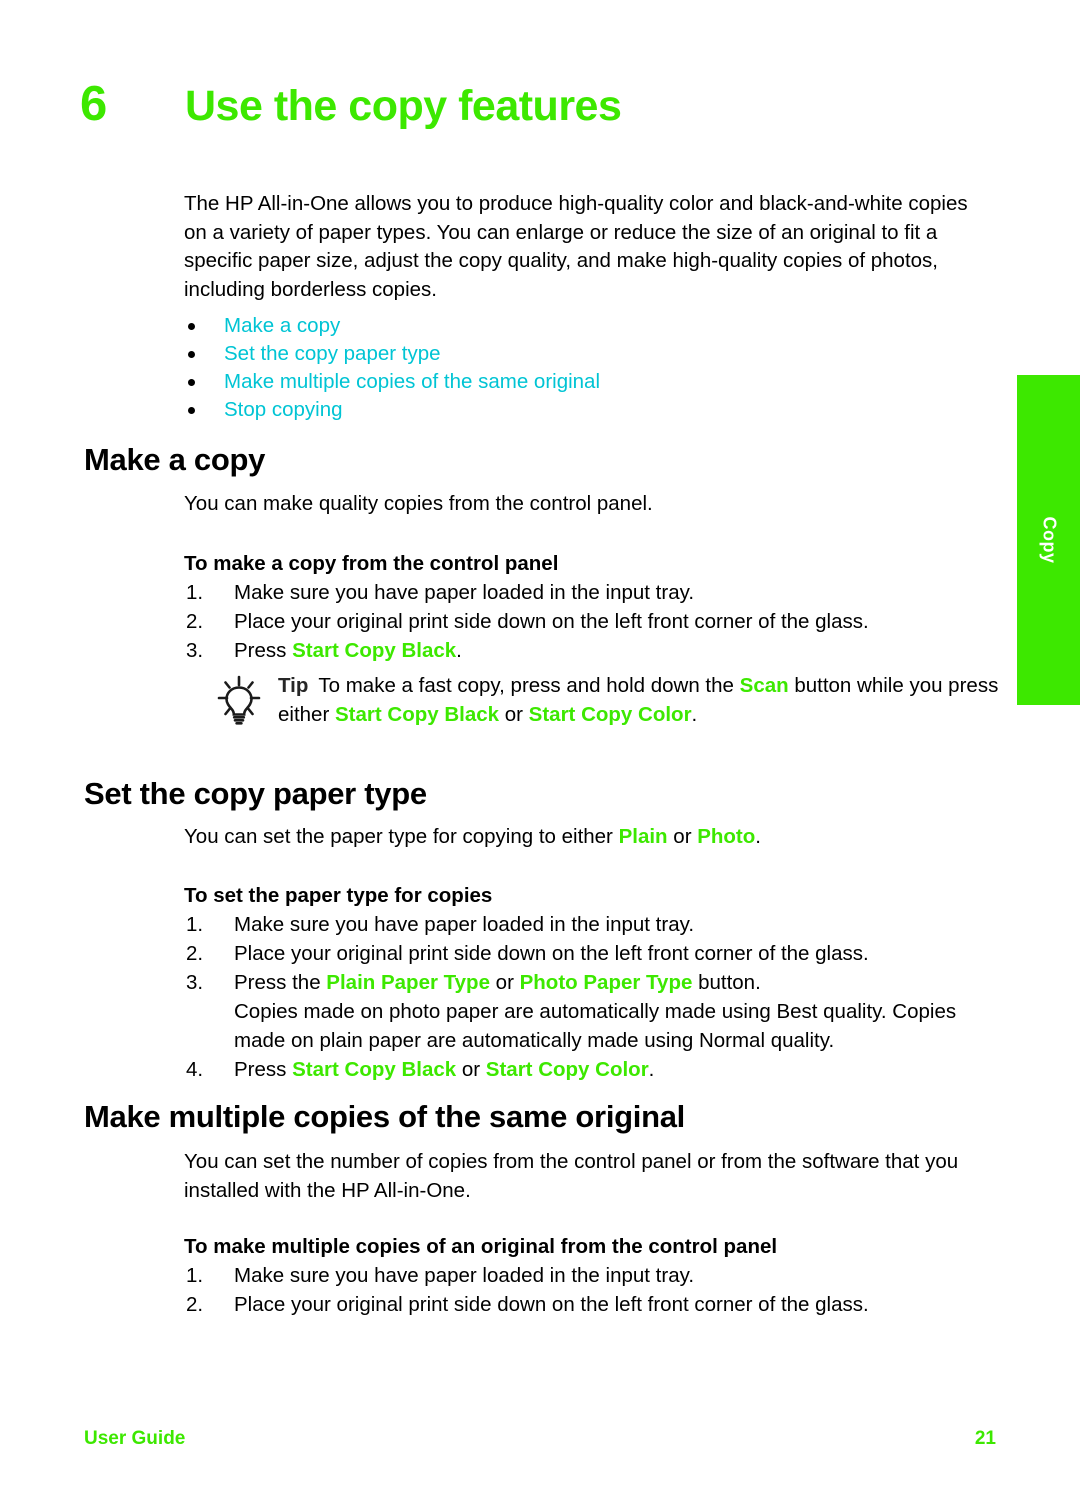 This screenshot has height=1495, width=1080. What do you see at coordinates (643, 836) in the screenshot?
I see `ui-option-plain: Plain` at bounding box center [643, 836].